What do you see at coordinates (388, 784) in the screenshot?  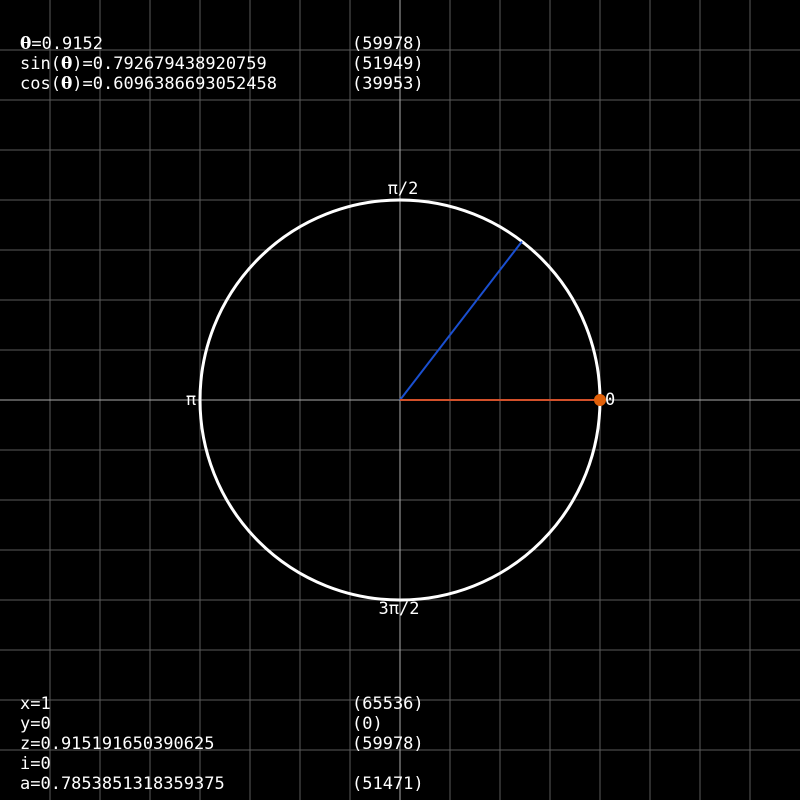 I see `a-raw: (51471)` at bounding box center [388, 784].